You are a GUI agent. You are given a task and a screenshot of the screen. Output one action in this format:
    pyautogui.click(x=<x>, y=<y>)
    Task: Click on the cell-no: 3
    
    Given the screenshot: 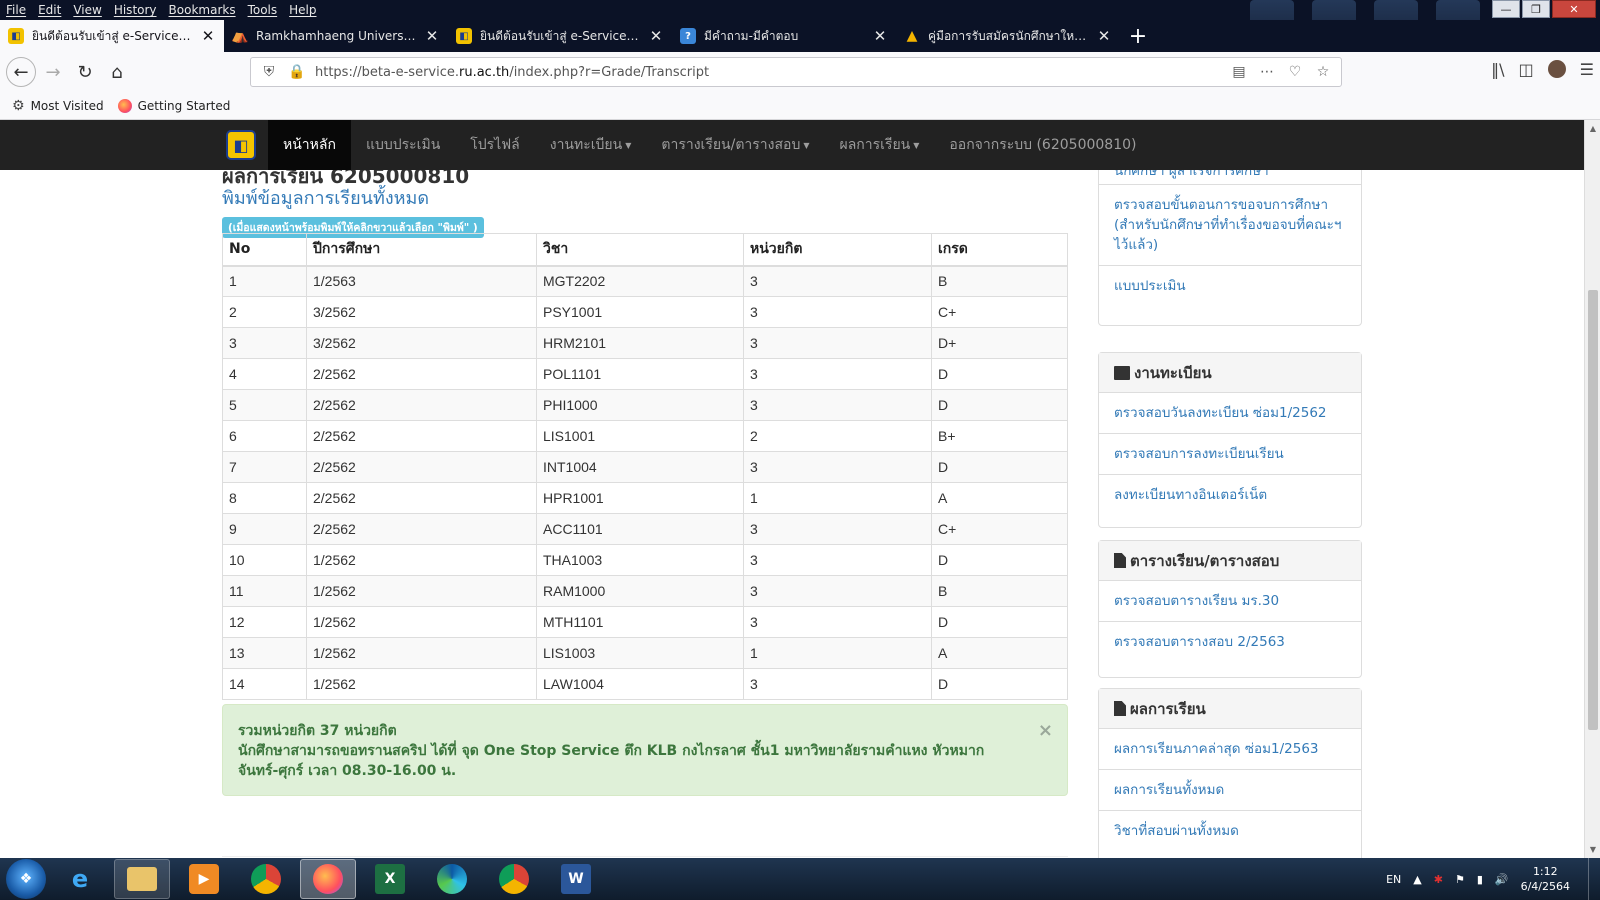 What is the action you would take?
    pyautogui.click(x=264, y=343)
    